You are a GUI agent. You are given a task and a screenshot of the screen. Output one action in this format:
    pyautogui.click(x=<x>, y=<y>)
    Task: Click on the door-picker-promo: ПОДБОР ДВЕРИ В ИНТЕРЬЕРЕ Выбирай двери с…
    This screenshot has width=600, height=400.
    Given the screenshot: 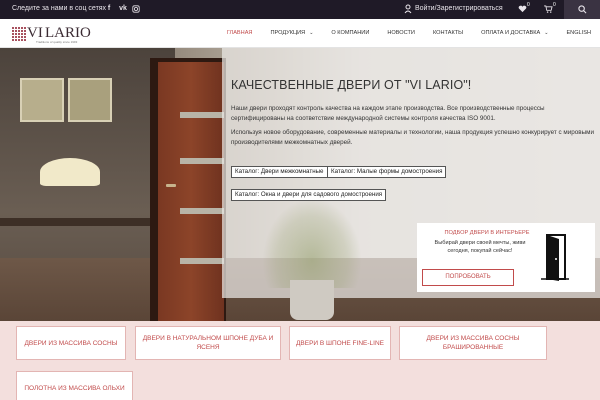 What is the action you would take?
    pyautogui.click(x=506, y=257)
    